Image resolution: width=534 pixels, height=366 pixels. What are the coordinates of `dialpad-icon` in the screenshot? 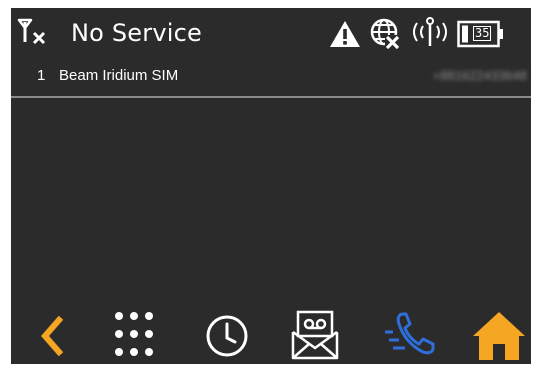 It's located at (134, 334).